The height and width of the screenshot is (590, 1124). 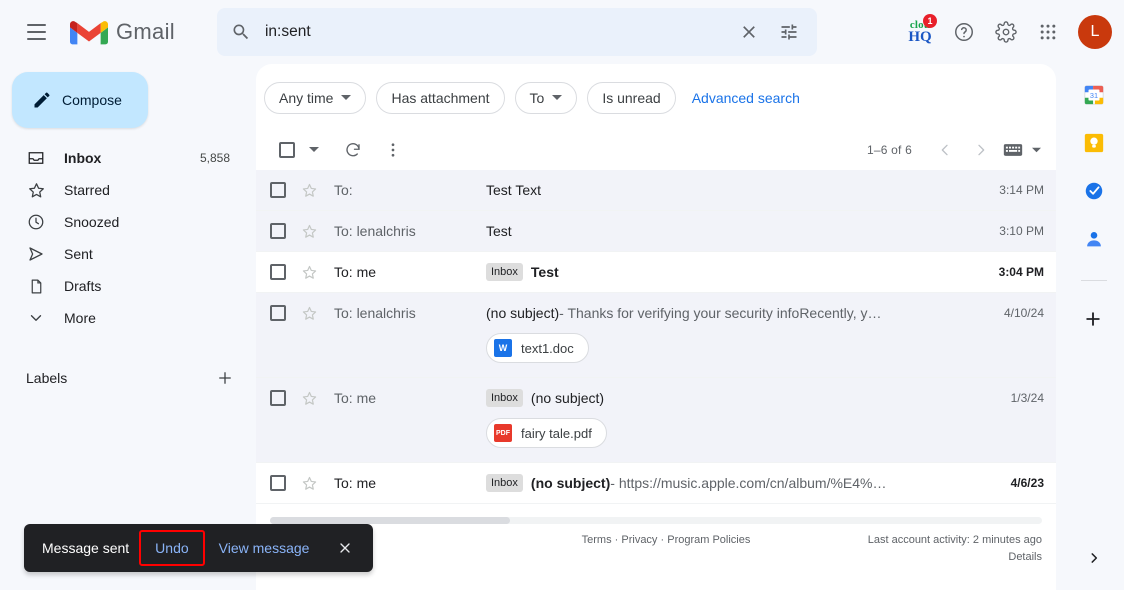 I want to click on cloudhq-badge: 1, so click(x=930, y=21).